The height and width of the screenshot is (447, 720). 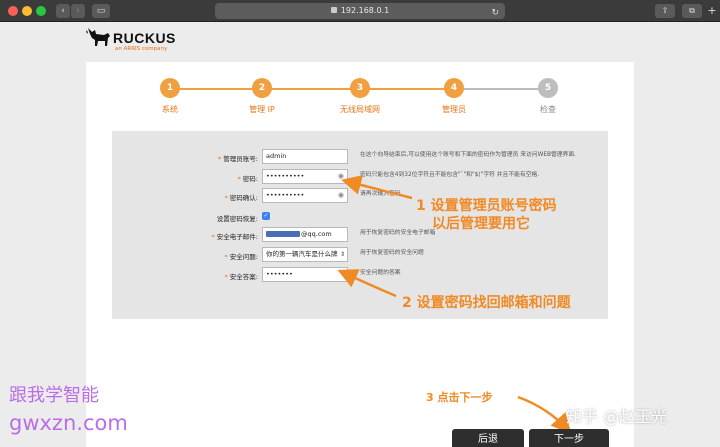 I want to click on question-row: * 安全问题: 你的第一辆汽车是什么牌 ⇕ 用于恢复密码的安全问题, so click(x=360, y=256).